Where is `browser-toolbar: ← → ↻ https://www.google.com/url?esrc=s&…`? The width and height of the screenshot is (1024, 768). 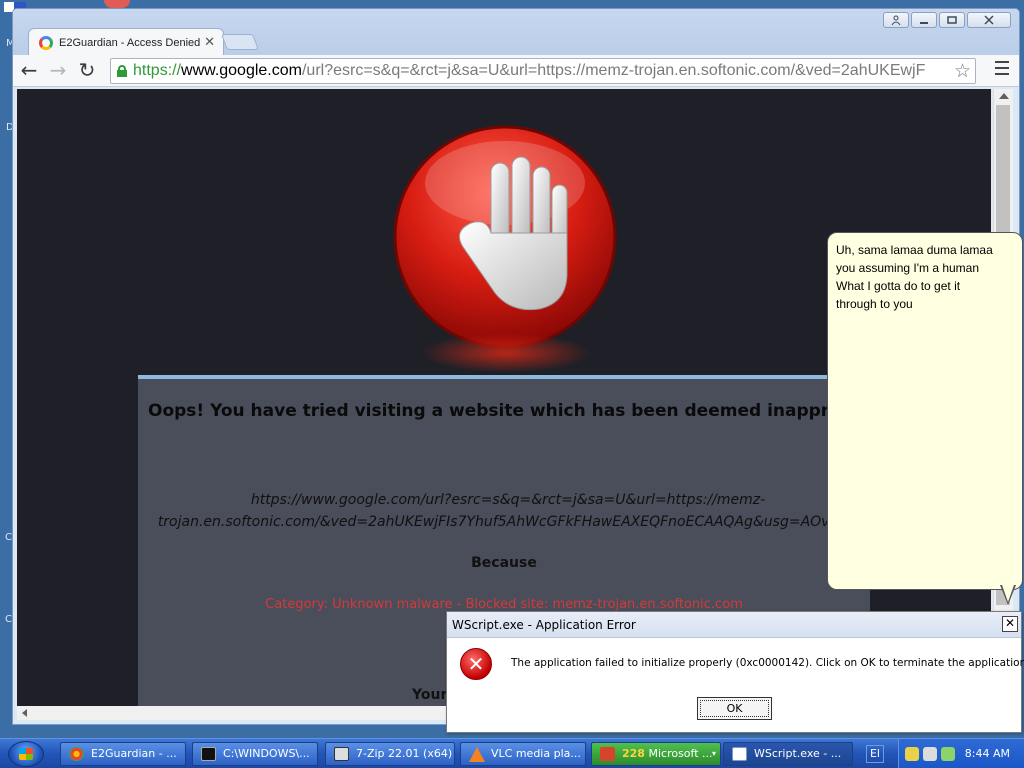
browser-toolbar: ← → ↻ https://www.google.com/url?esrc=s&… is located at coordinates (516, 71).